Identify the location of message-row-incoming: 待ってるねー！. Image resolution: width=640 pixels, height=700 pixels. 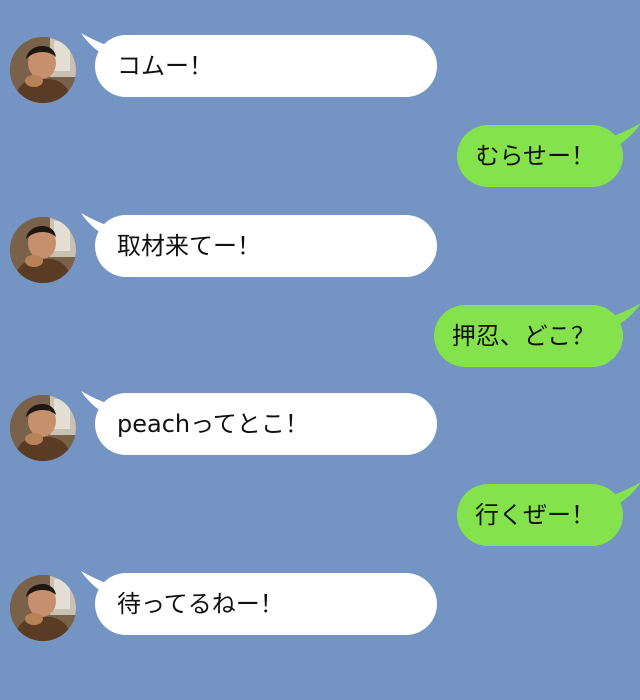
(320, 606).